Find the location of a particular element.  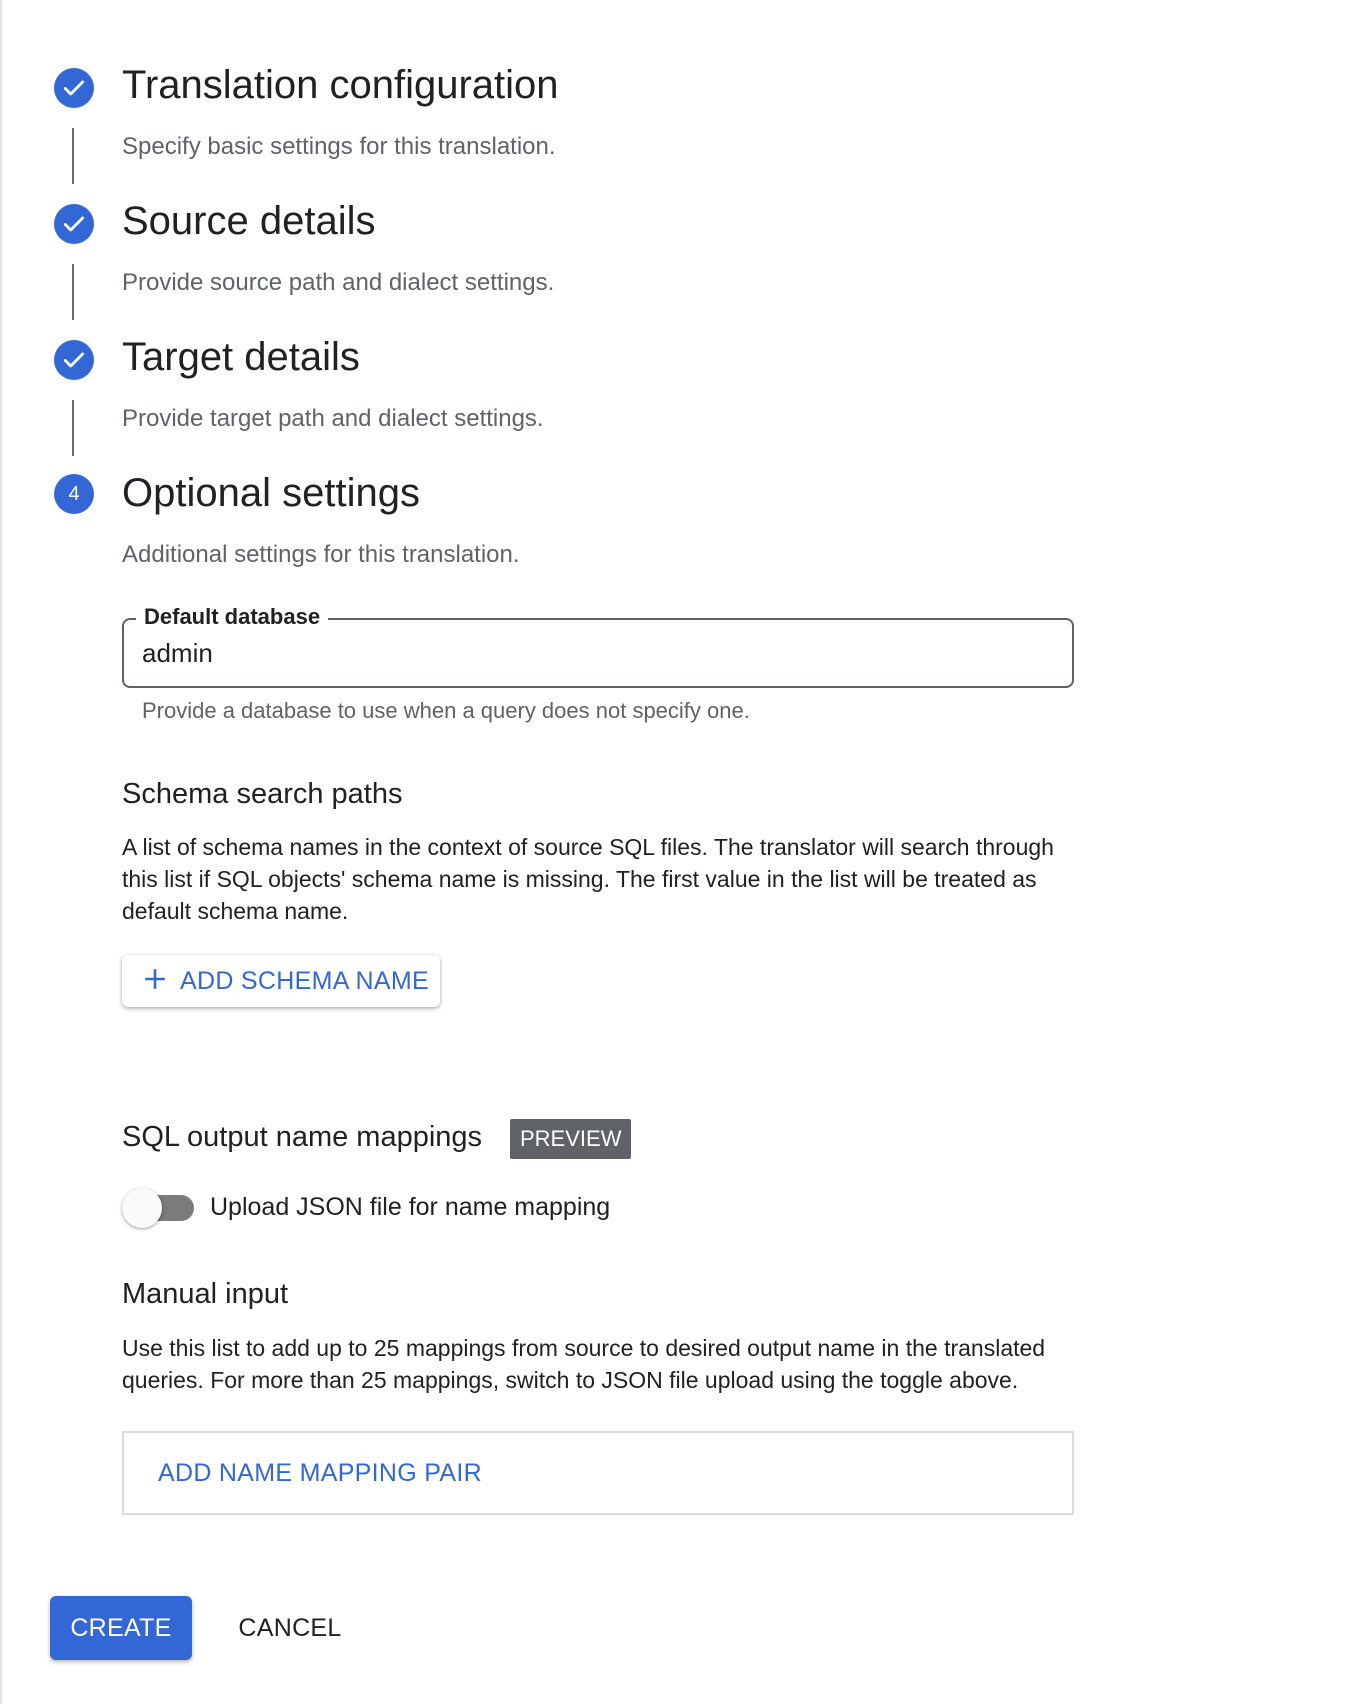

default-database-field: Default database is located at coordinates (598, 646).